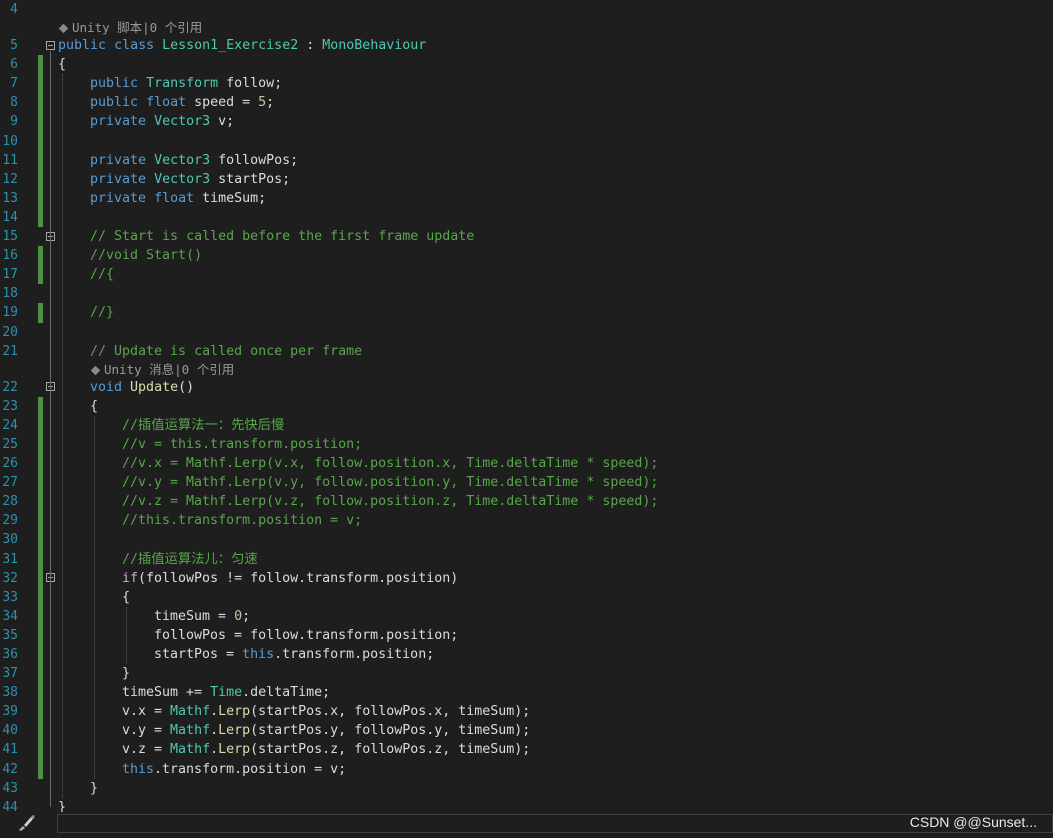 Image resolution: width=1053 pixels, height=838 pixels. I want to click on code-line: 13 private float timeSum;, so click(526, 198).